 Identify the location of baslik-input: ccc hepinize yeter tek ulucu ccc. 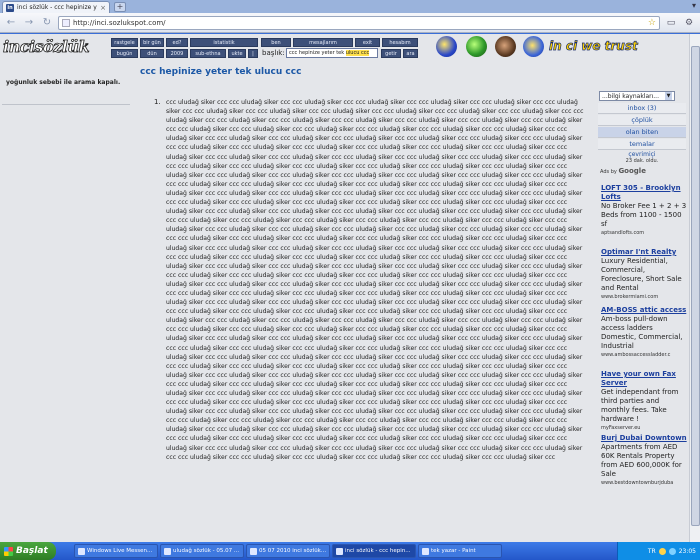
(332, 53).